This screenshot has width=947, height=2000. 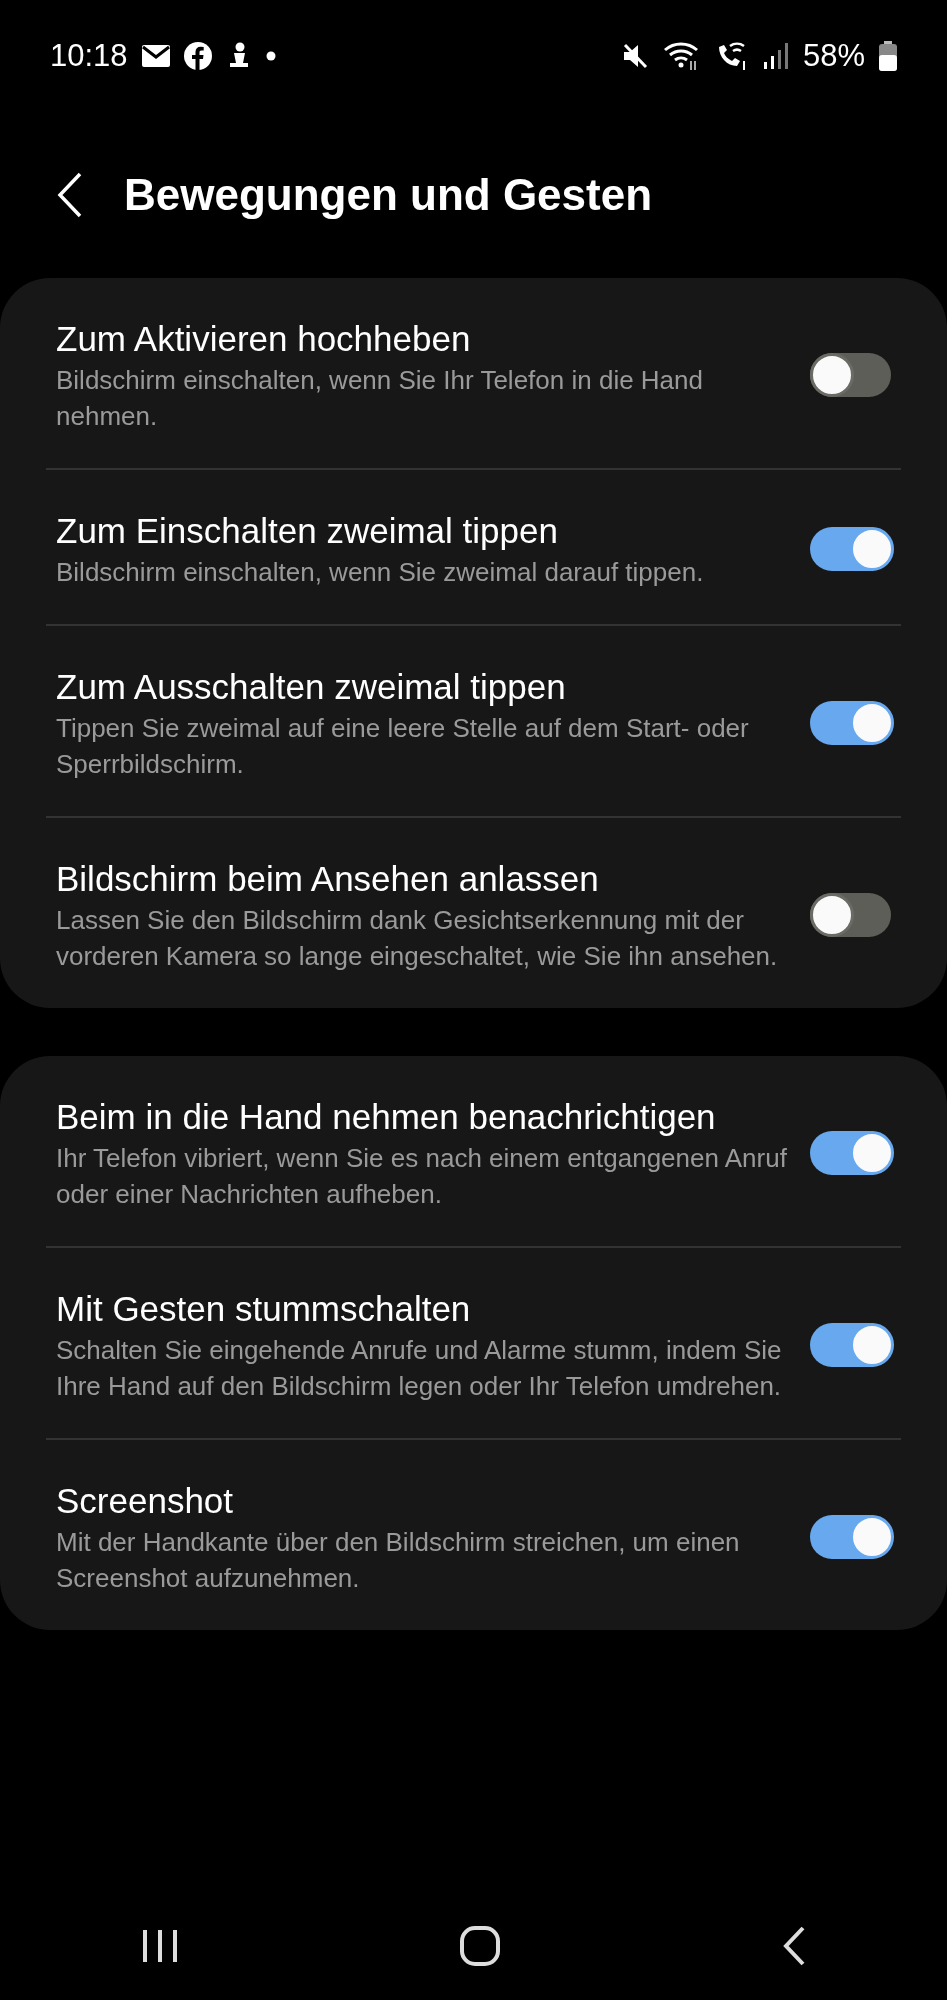 I want to click on setting-title: Zum Einschalten zweimal tippen, so click(x=307, y=531).